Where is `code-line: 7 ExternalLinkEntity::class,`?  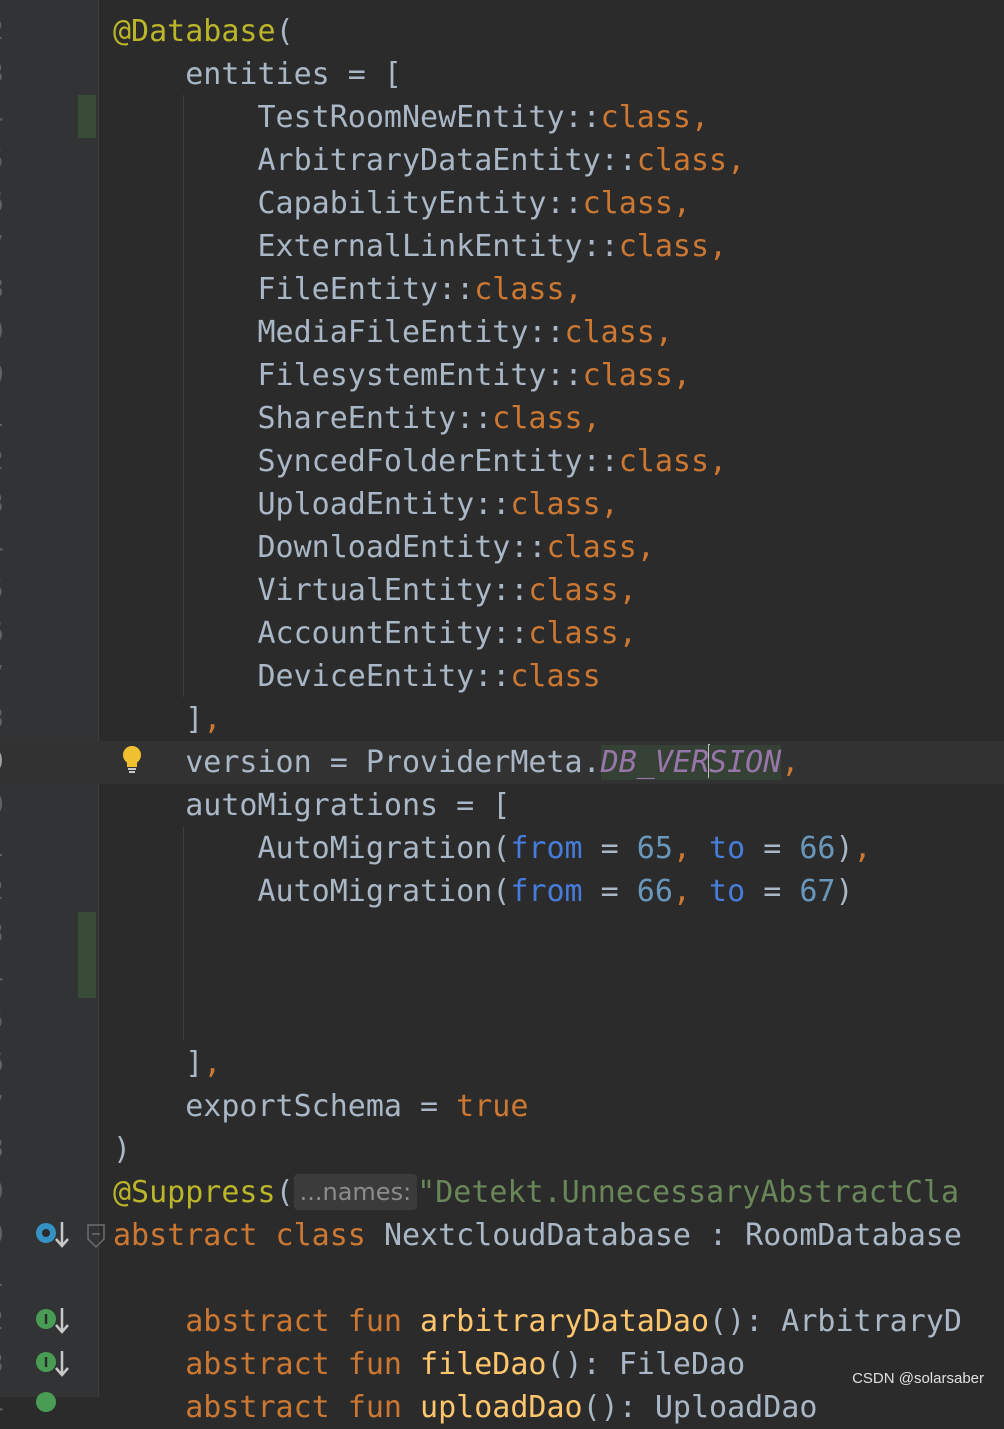
code-line: 7 ExternalLinkEntity::class, is located at coordinates (502, 246).